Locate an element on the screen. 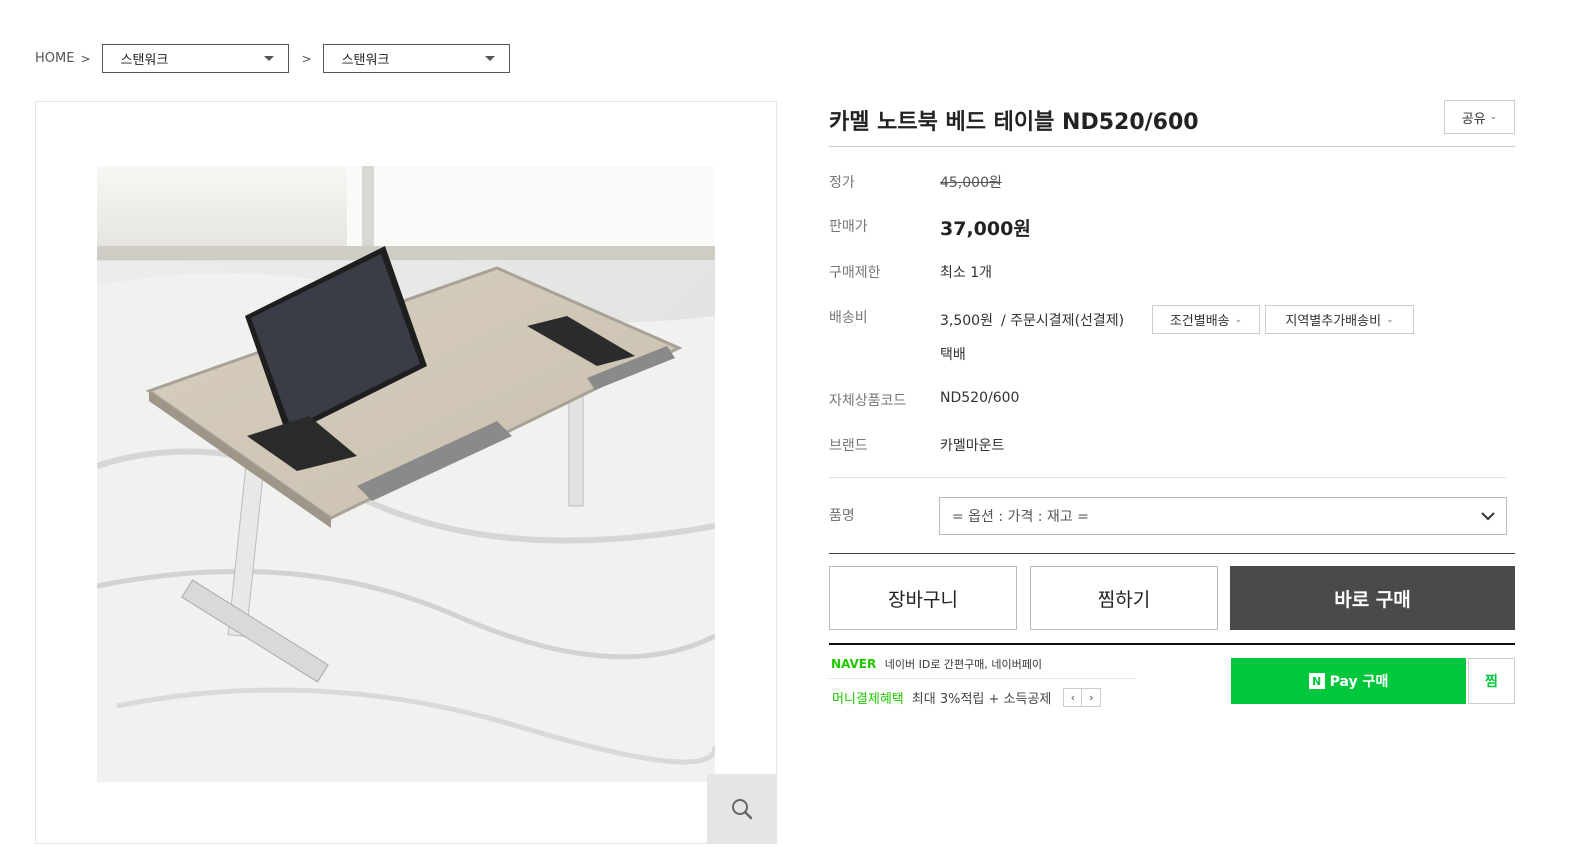 Image resolution: width=1589 pixels, height=863 pixels. share-button: 공유 ⌄ is located at coordinates (1479, 117).